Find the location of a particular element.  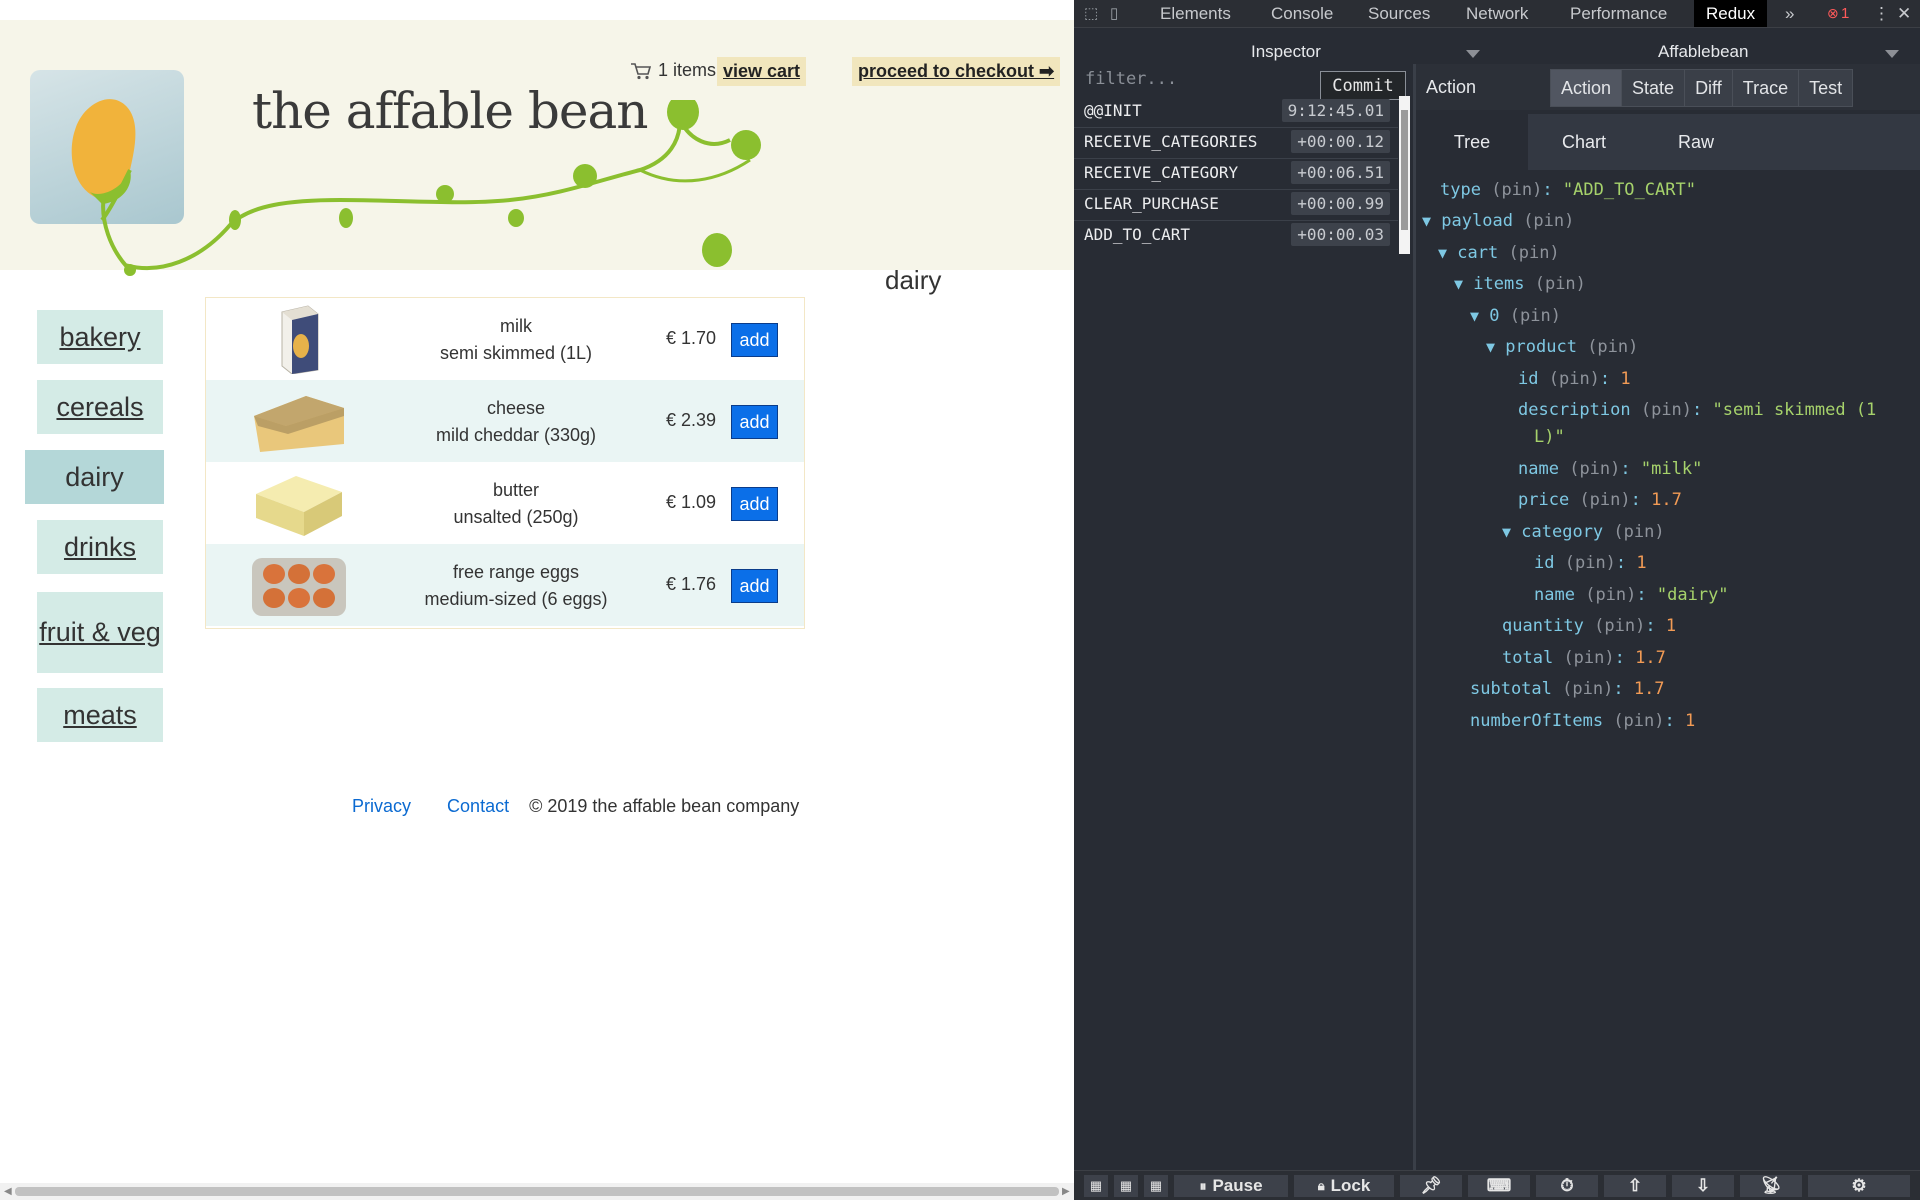

tree-node-id: id (pin): 1 is located at coordinates (1574, 379).